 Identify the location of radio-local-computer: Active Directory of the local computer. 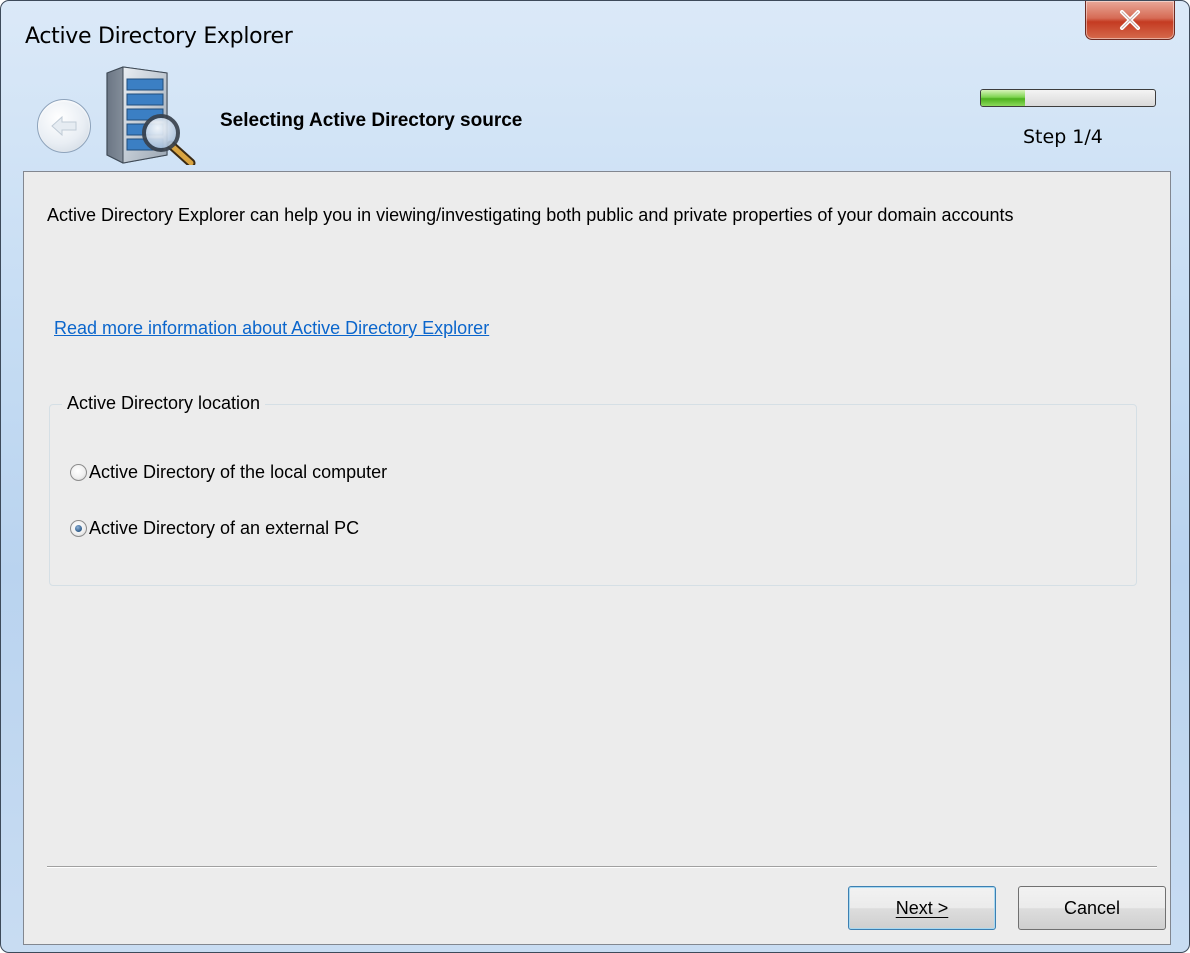
(228, 472).